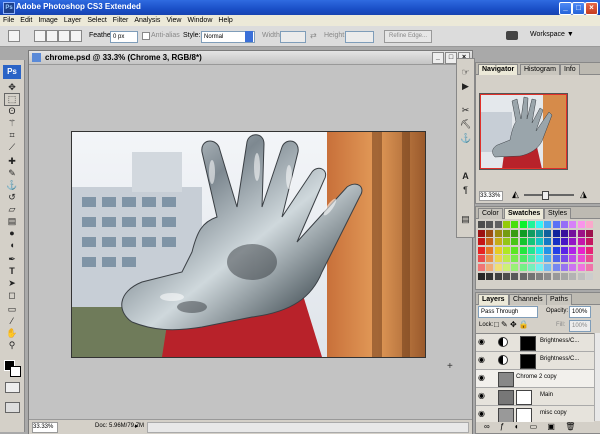 Image resolution: width=600 pixels, height=434 pixels. Describe the element at coordinates (199, 20) in the screenshot. I see `menu-window: Window` at that location.